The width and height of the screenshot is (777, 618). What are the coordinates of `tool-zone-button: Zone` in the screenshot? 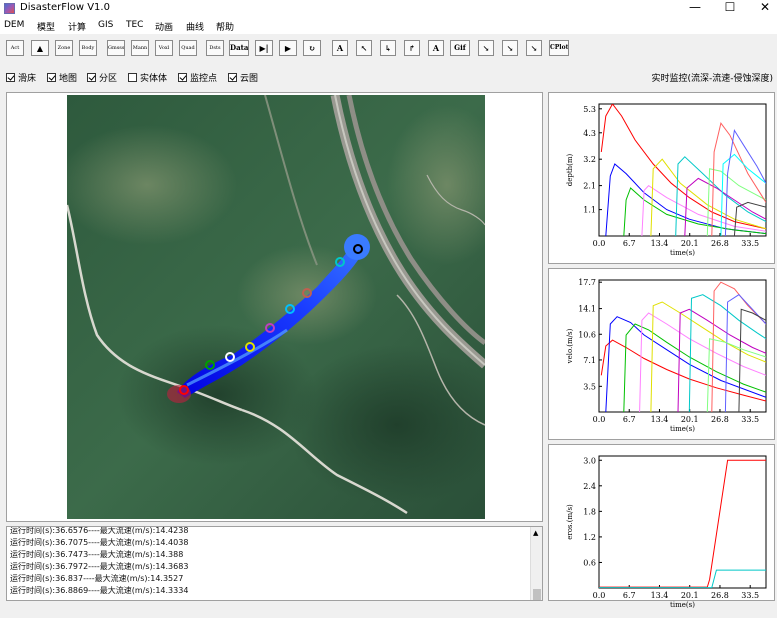 It's located at (64, 48).